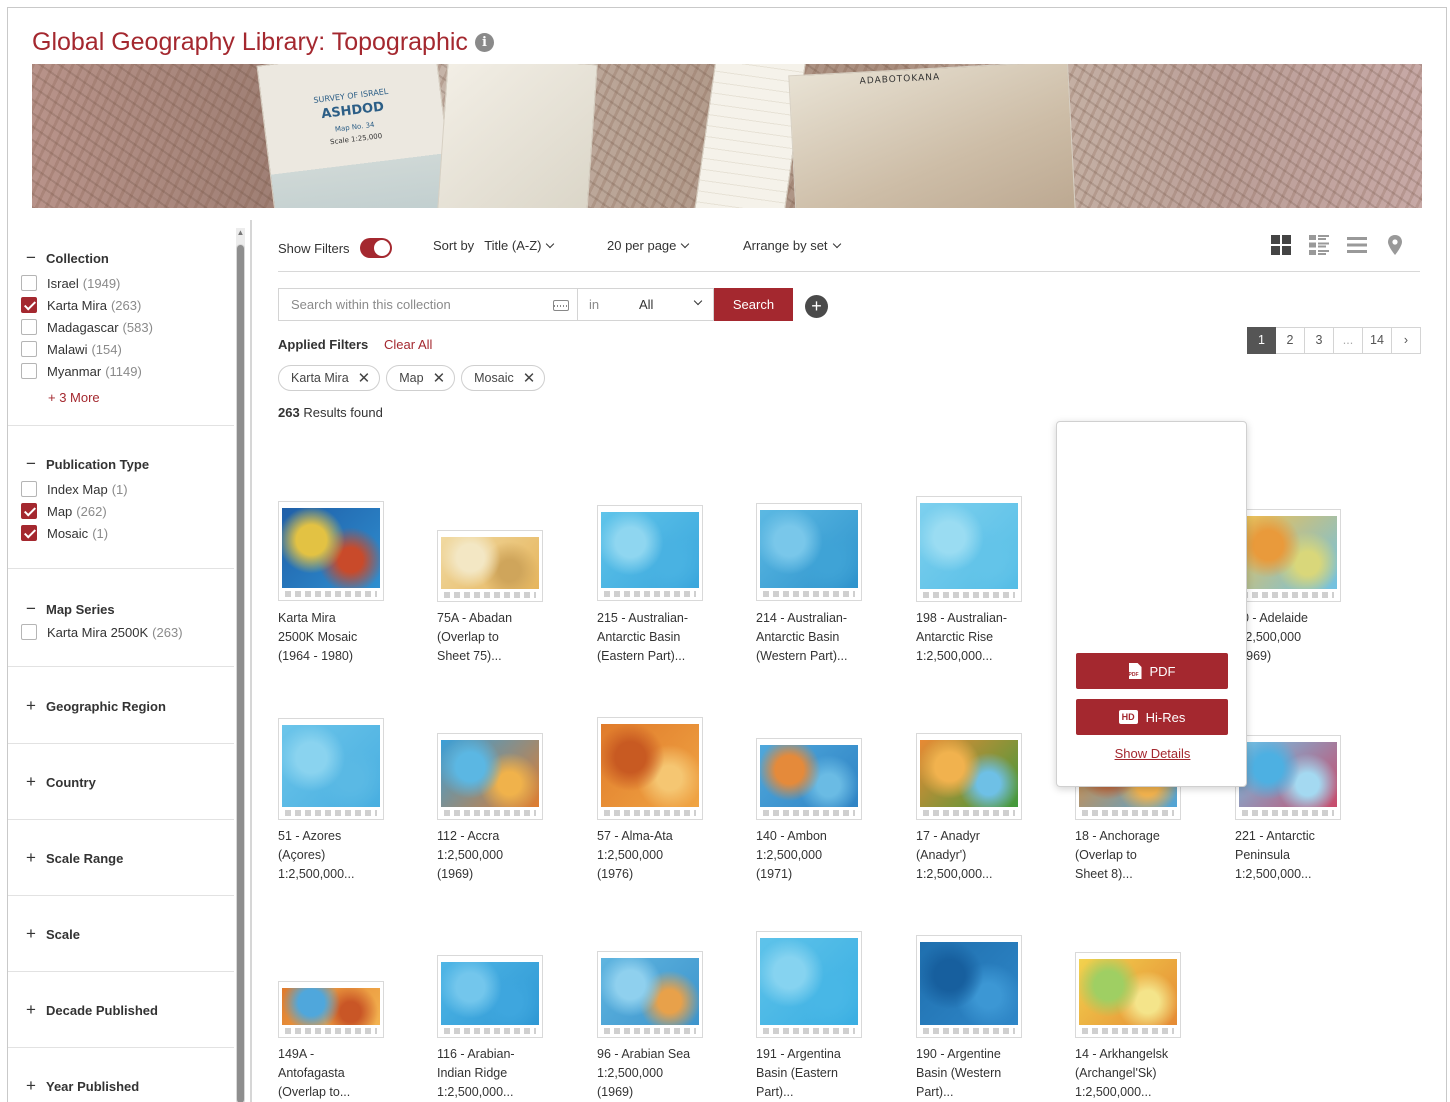 This screenshot has width=1450, height=1102. I want to click on filter-group-header: − Publication Type, so click(86, 464).